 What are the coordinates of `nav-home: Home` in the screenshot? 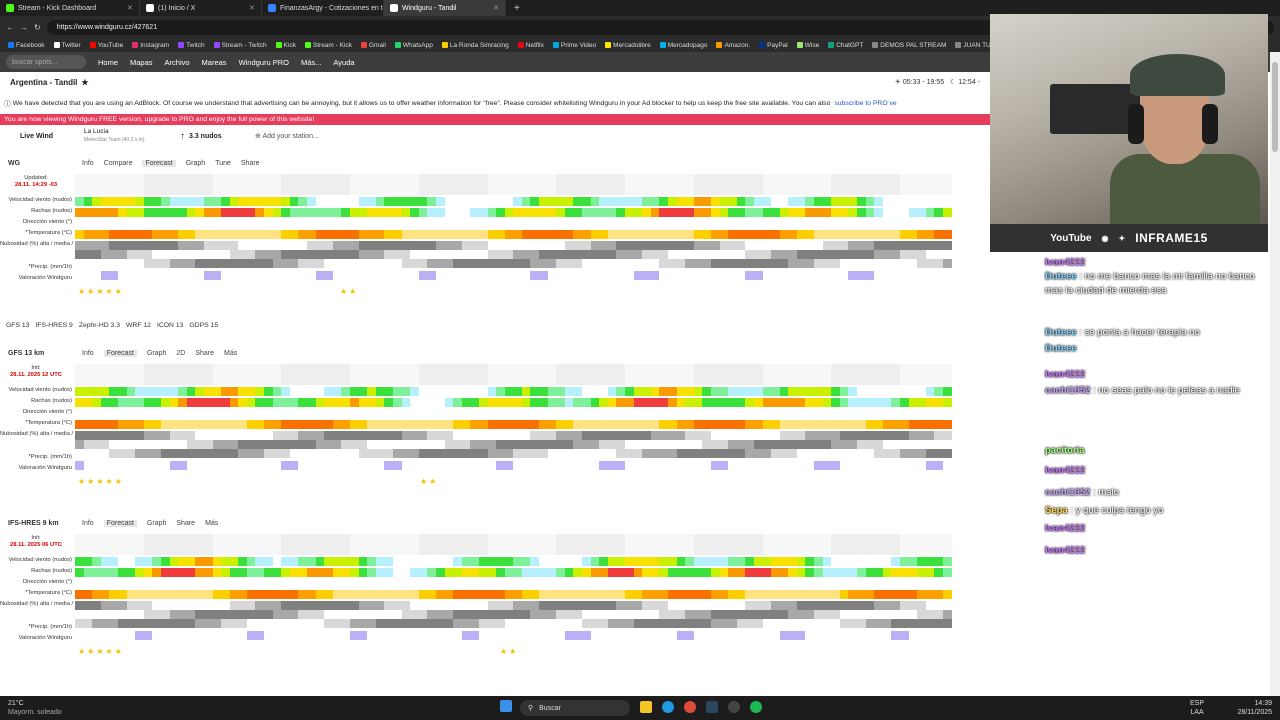 It's located at (108, 62).